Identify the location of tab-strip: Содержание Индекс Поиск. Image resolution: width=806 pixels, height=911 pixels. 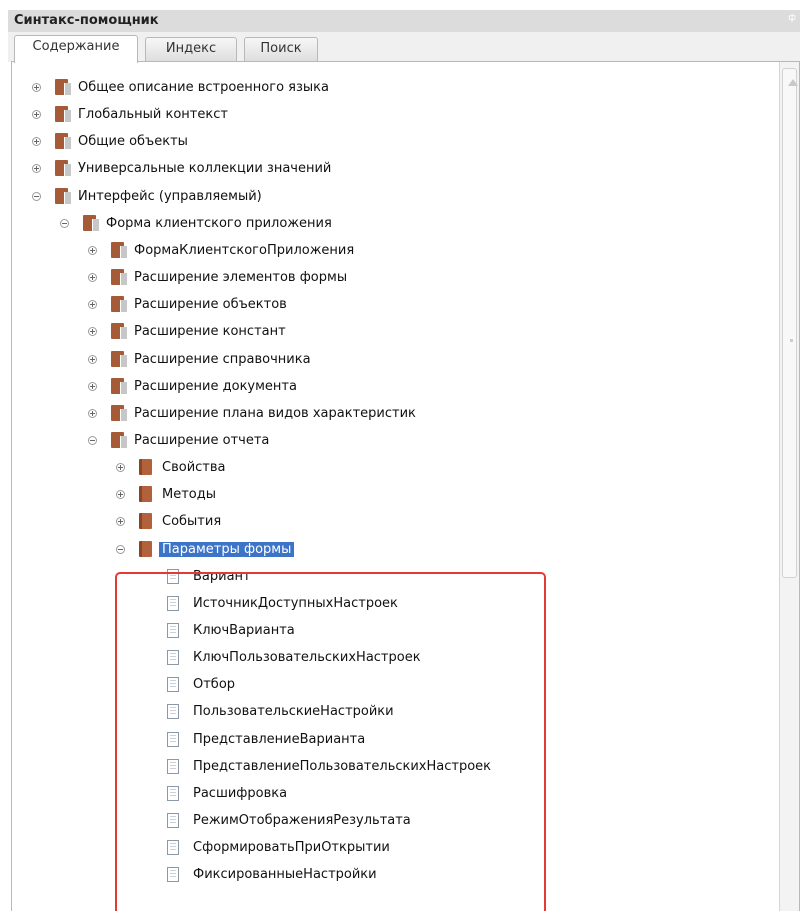
(404, 47).